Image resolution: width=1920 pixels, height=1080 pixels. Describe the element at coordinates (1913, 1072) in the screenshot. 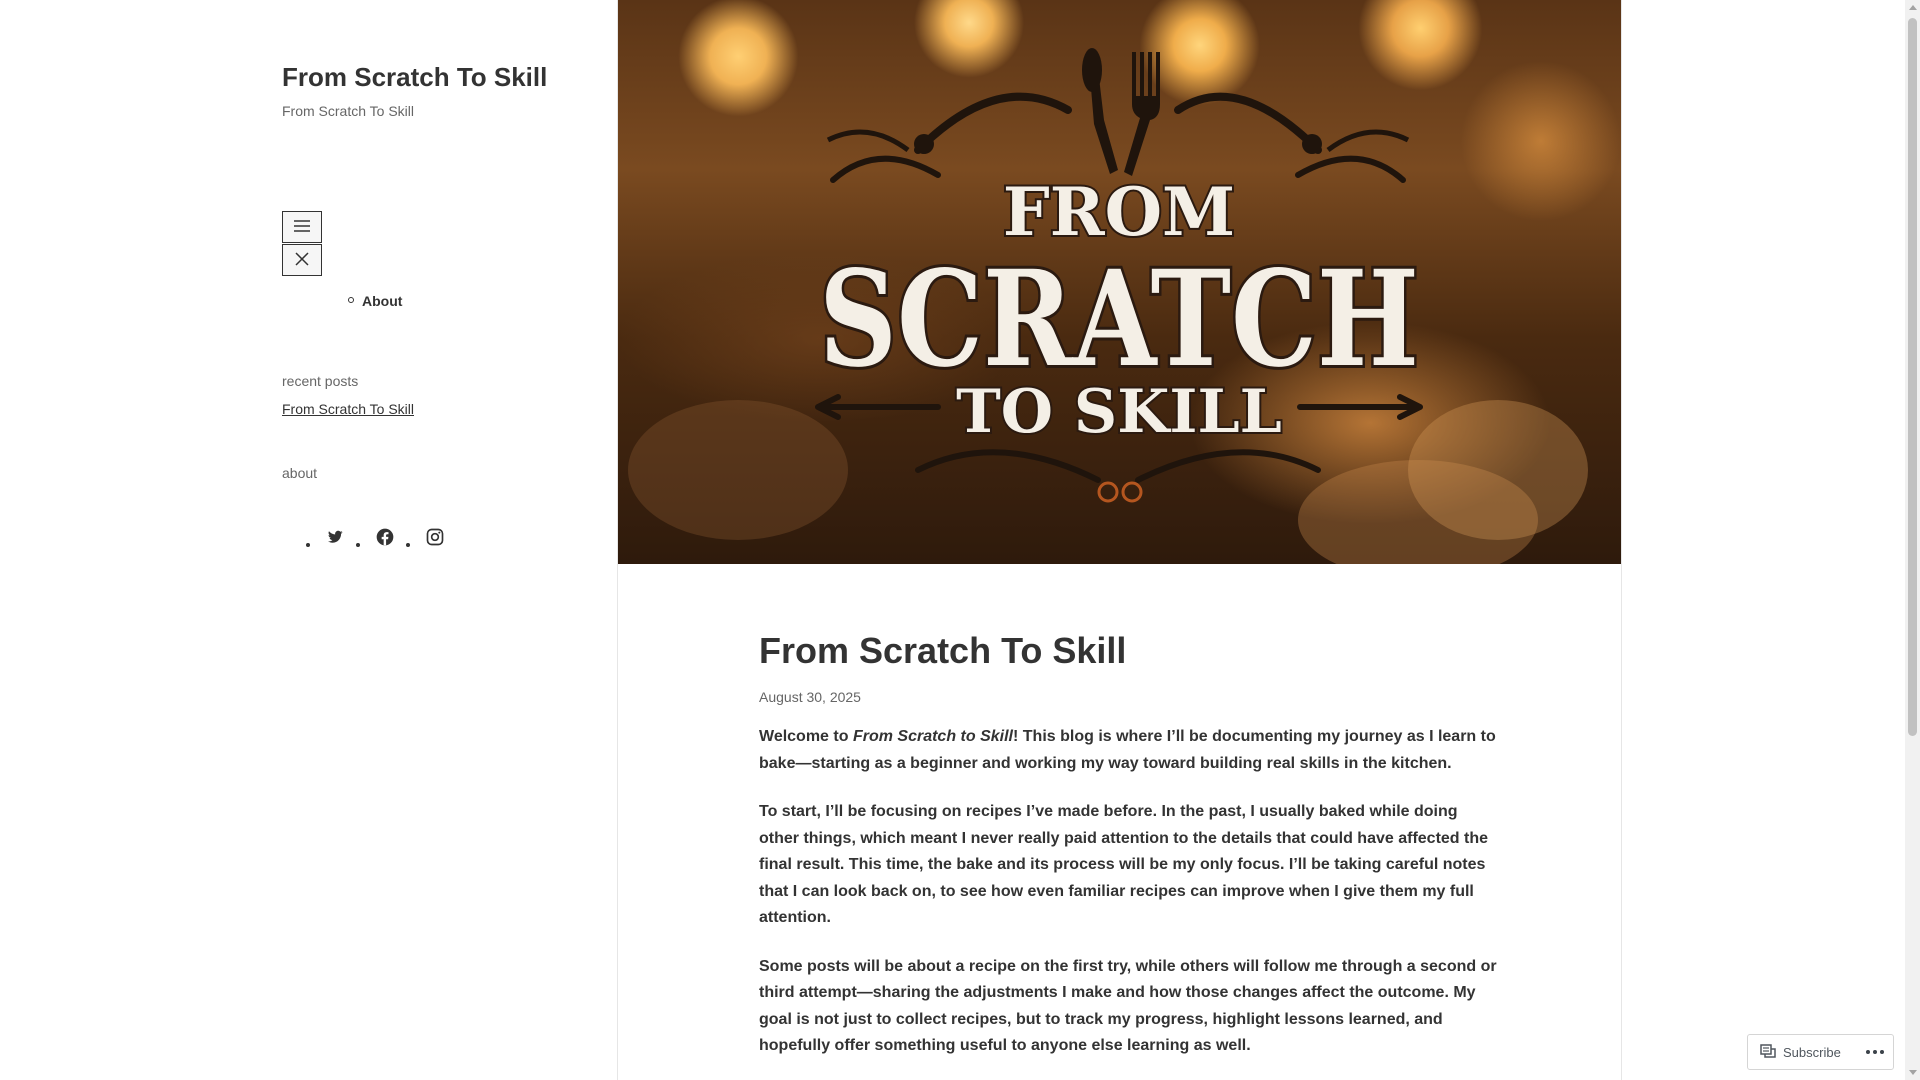

I see `scroll-down-icon` at that location.